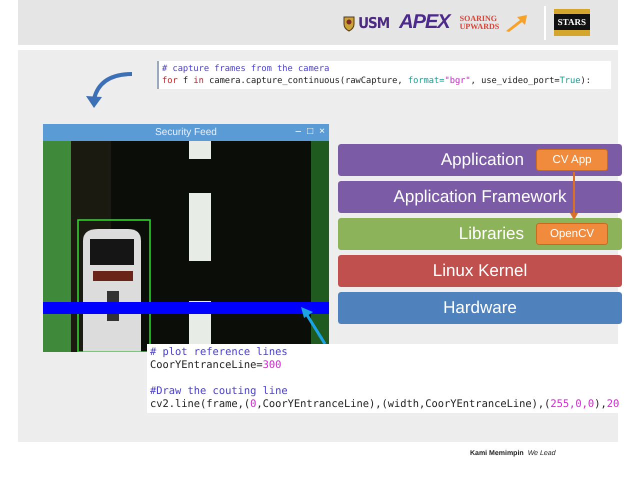  Describe the element at coordinates (349, 23) in the screenshot. I see `crest-icon` at that location.